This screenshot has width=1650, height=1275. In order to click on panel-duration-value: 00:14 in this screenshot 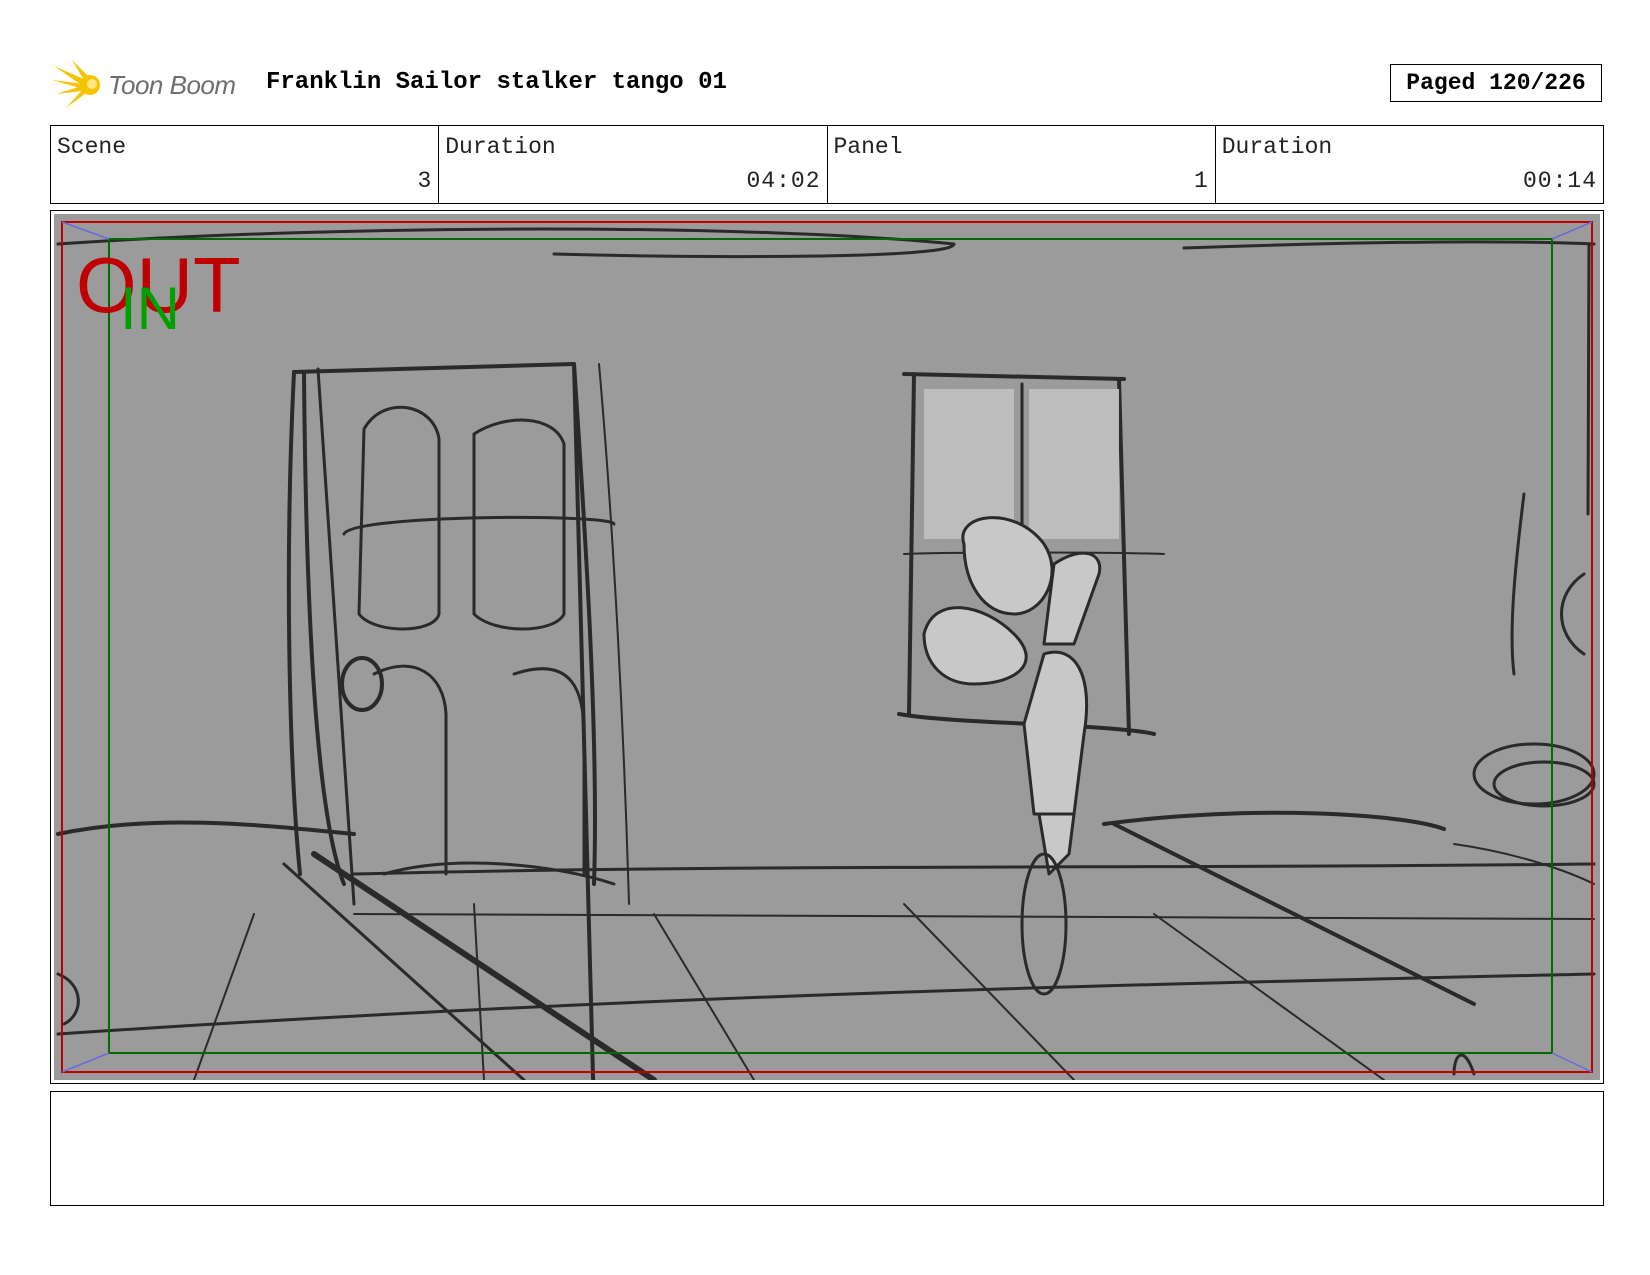, I will do `click(1559, 181)`.